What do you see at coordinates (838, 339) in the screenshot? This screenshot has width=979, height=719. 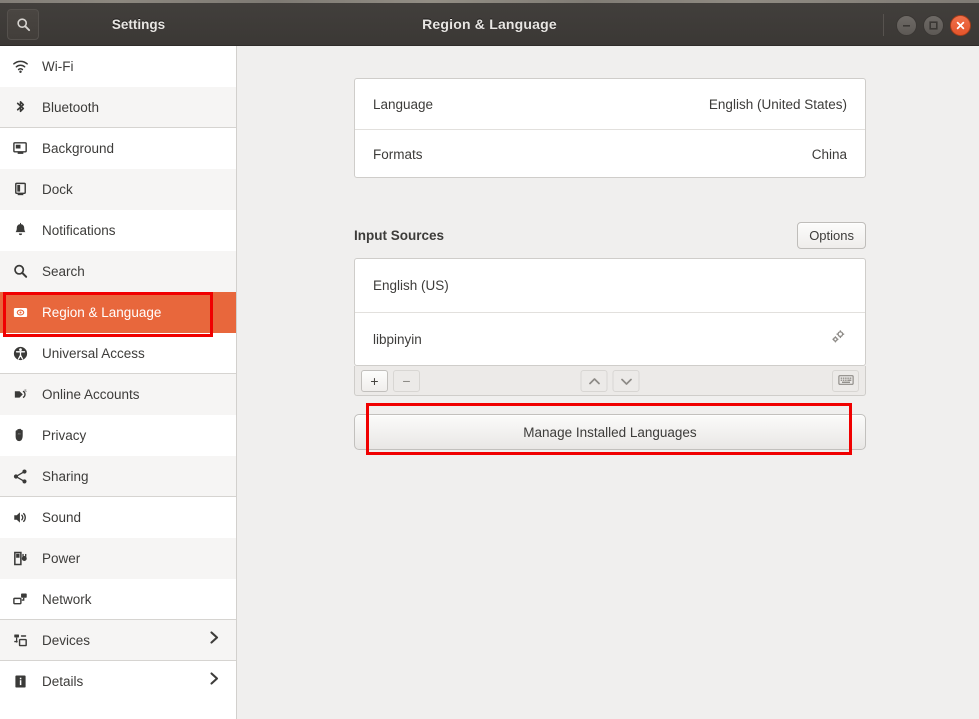 I see `input-source-settings-icon` at bounding box center [838, 339].